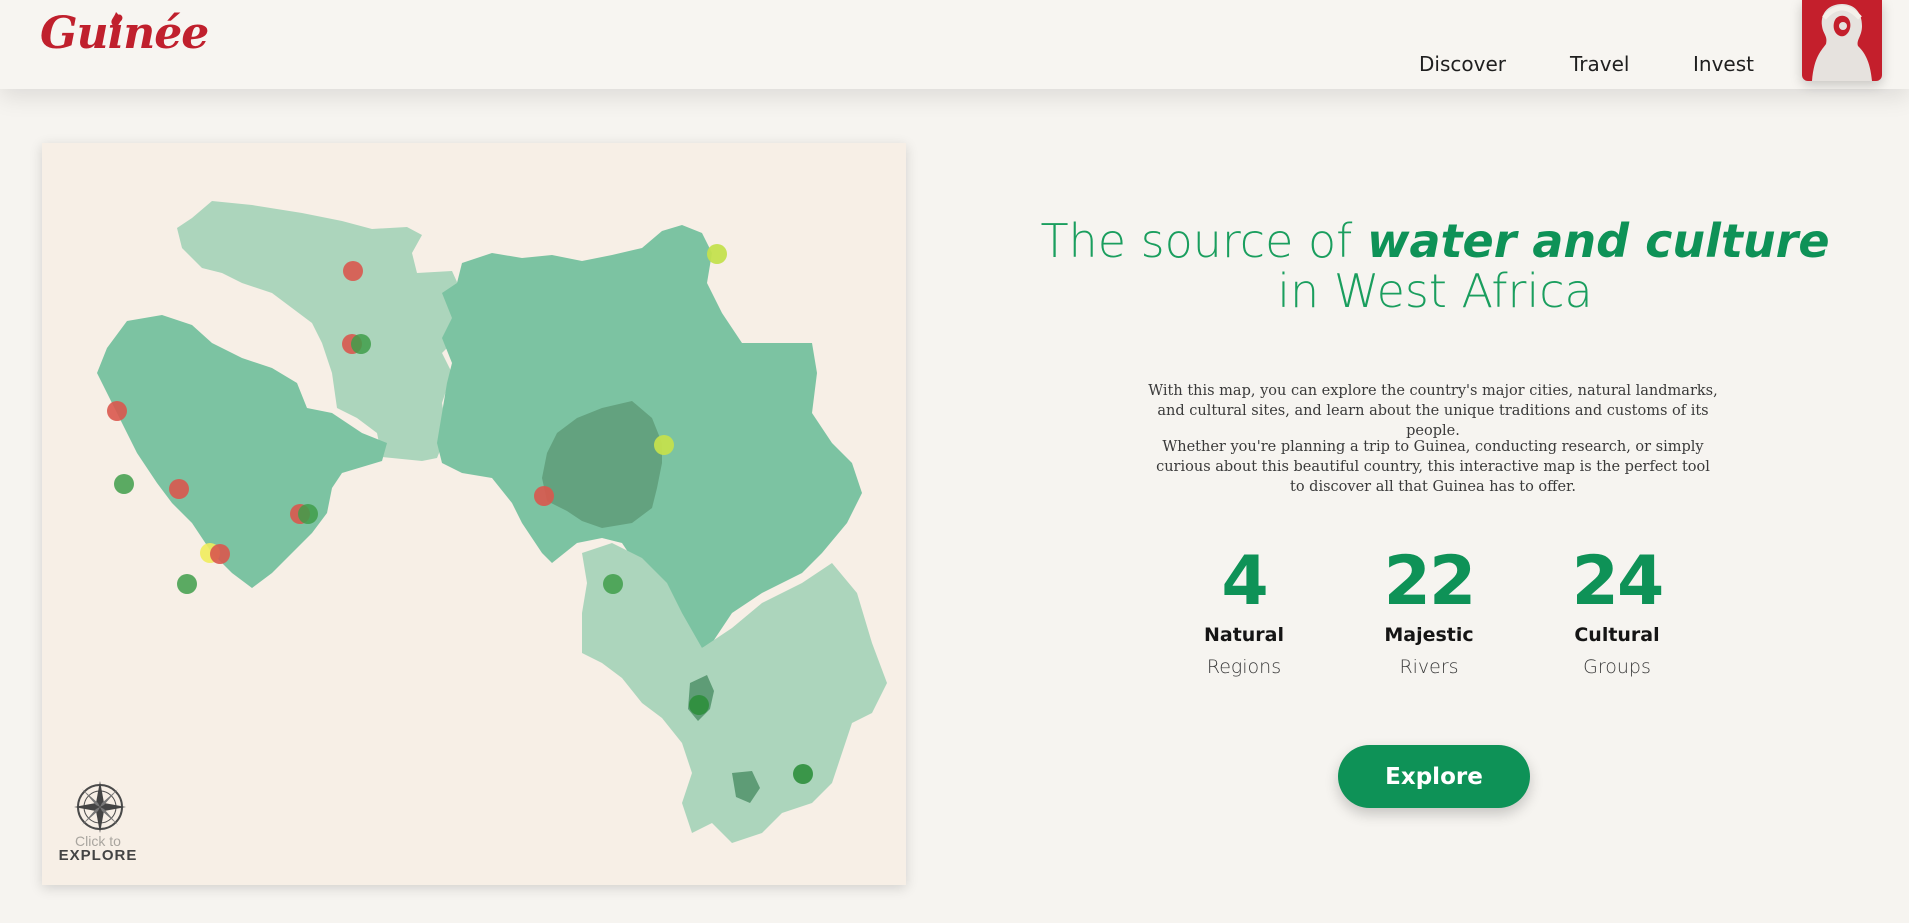 The height and width of the screenshot is (923, 1909). I want to click on nav-invest: Invest, so click(1723, 64).